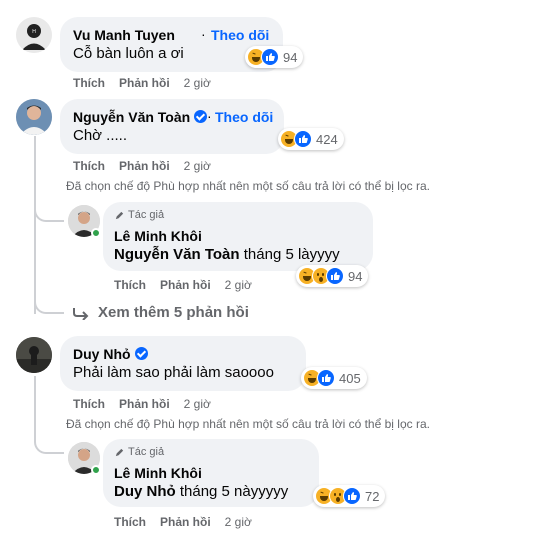 This screenshot has height=539, width=545. Describe the element at coordinates (140, 117) in the screenshot. I see `commenter-name: Nguyễn Văn Toàn` at that location.